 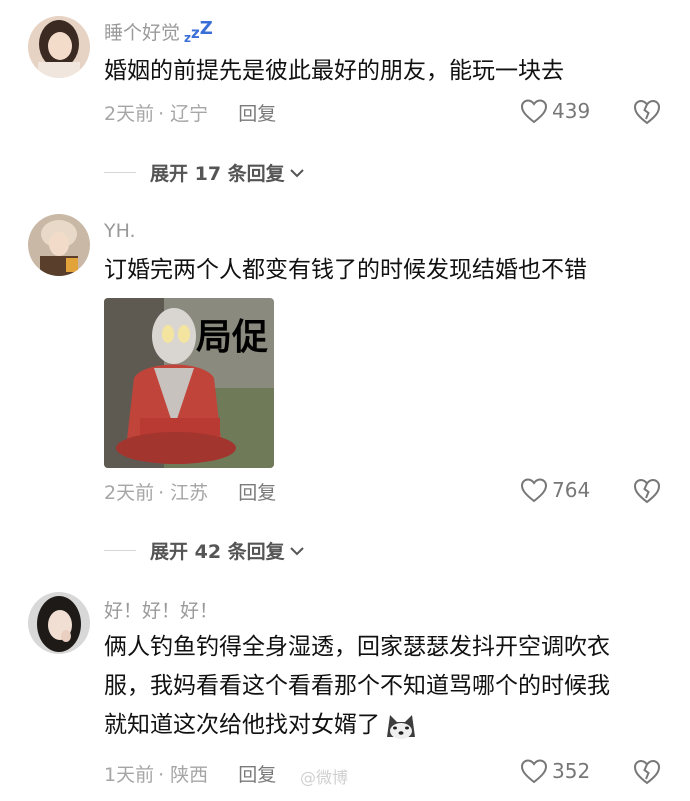 I want to click on comment-time: 1天前, so click(x=129, y=775).